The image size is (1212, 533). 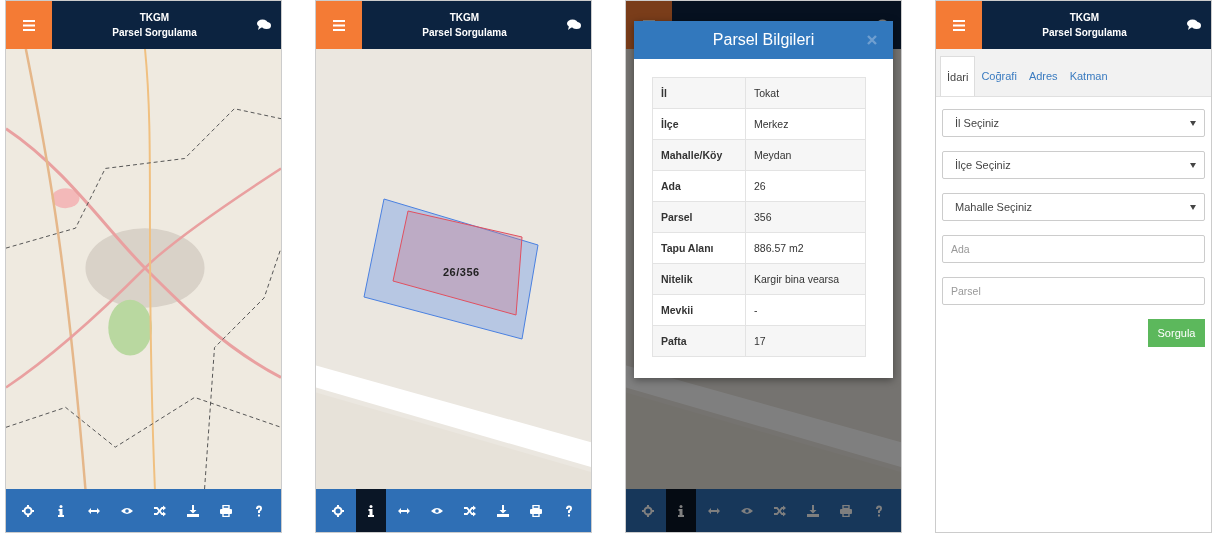 I want to click on dropdown: İlçe Seçiniz, so click(x=1073, y=165).